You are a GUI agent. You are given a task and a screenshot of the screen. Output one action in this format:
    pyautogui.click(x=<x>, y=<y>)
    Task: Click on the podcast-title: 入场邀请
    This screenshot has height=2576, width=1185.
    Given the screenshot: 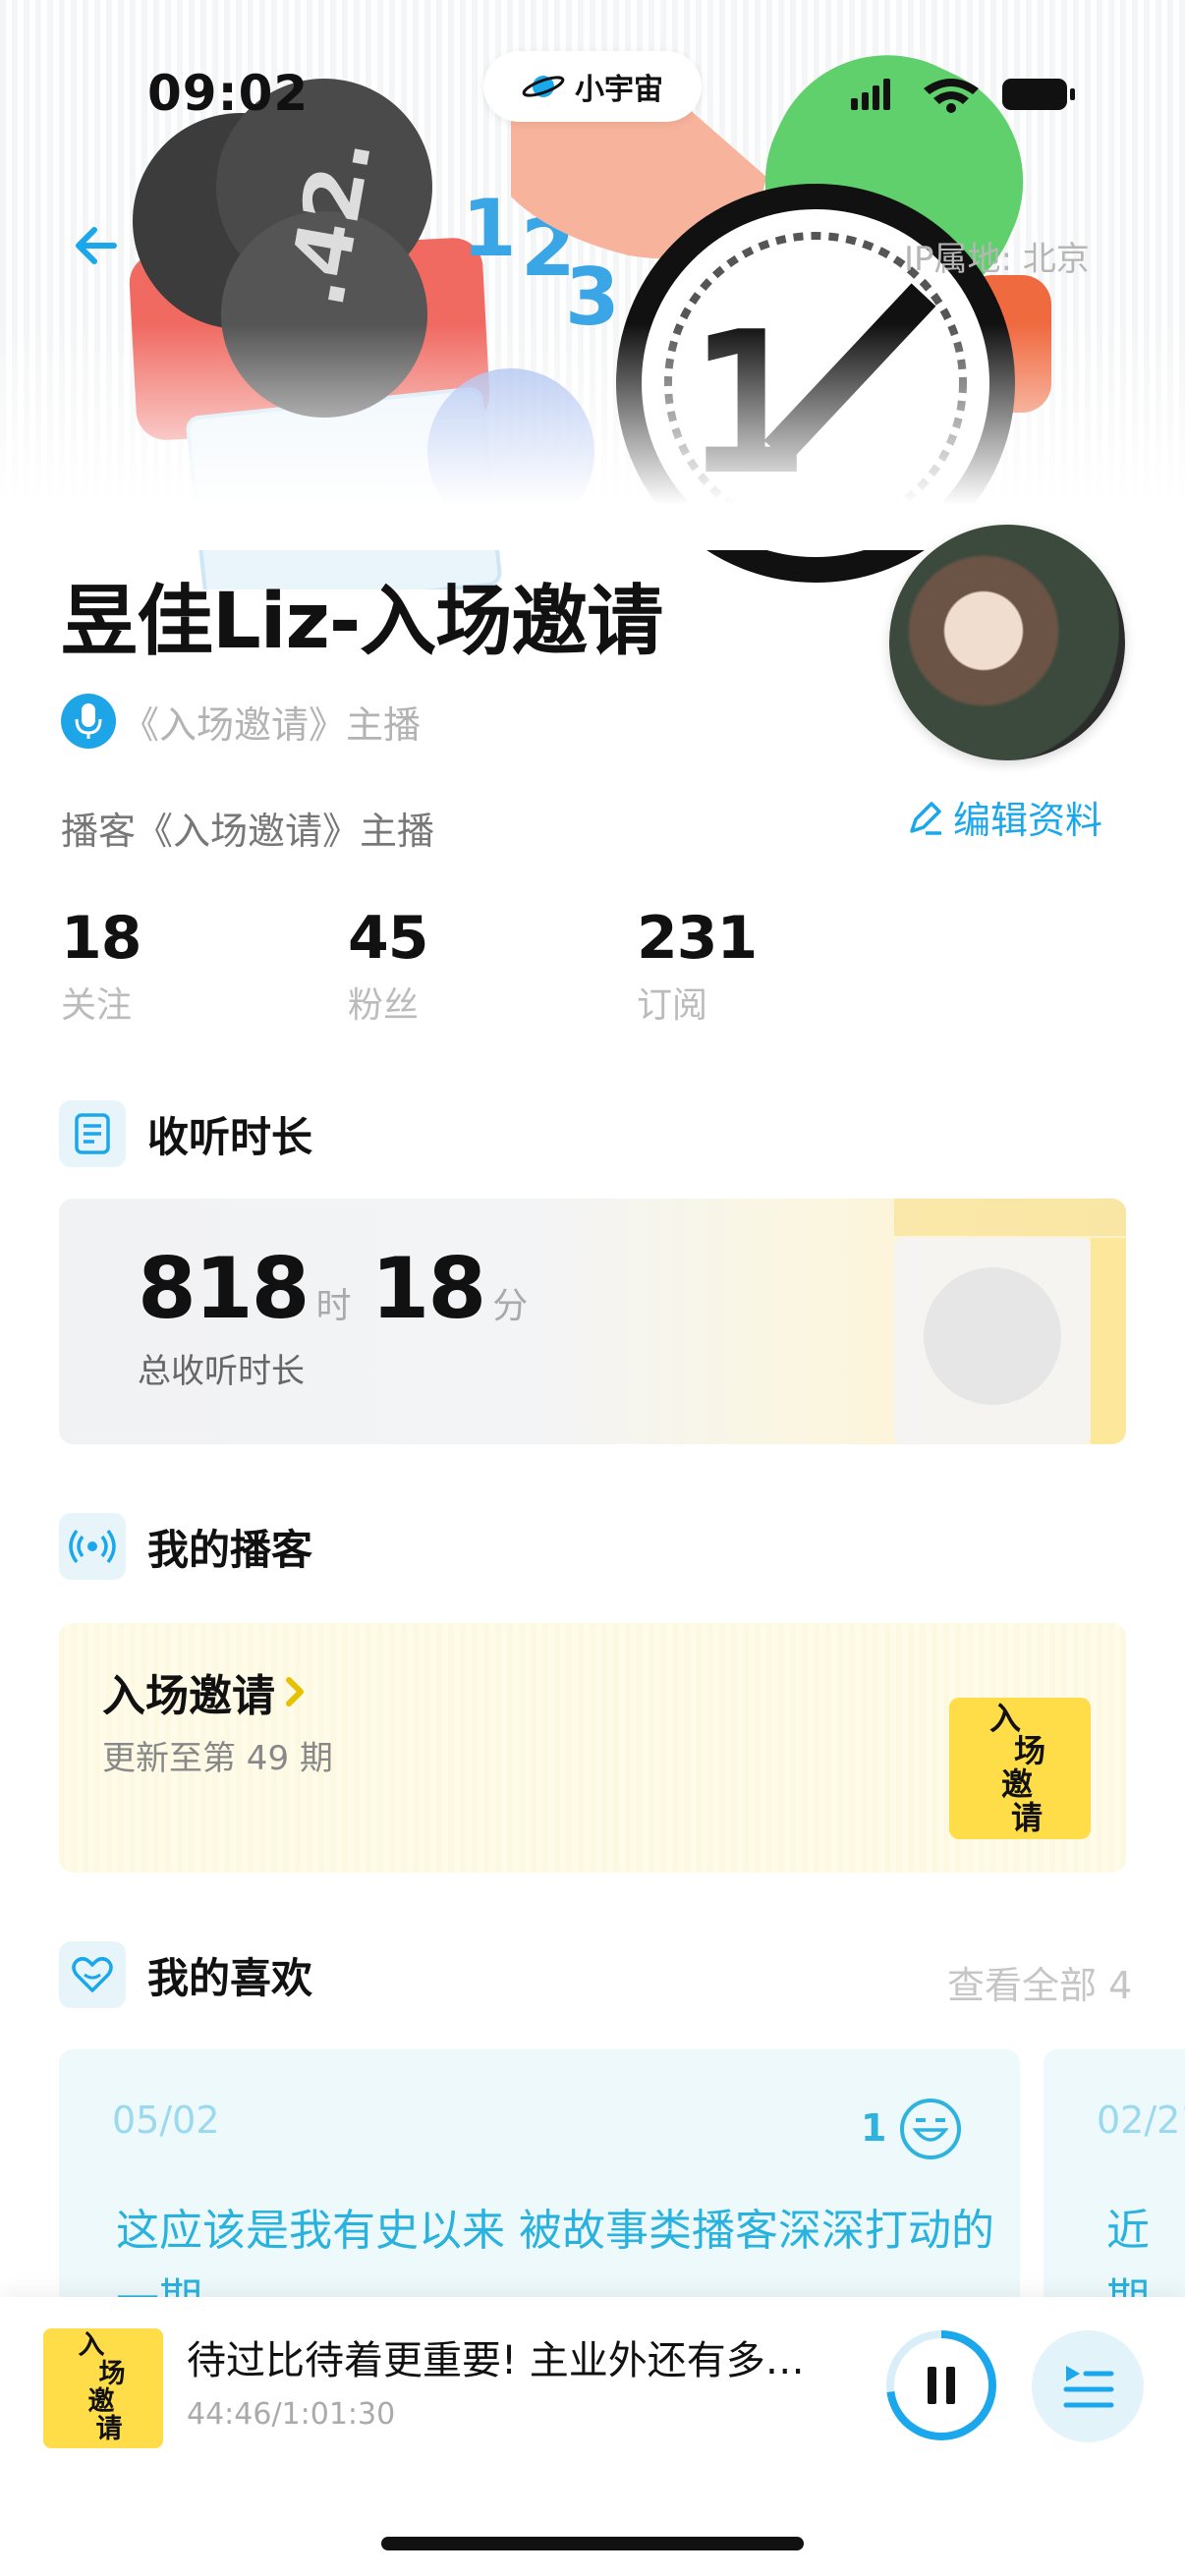 What is the action you would take?
    pyautogui.click(x=206, y=1691)
    